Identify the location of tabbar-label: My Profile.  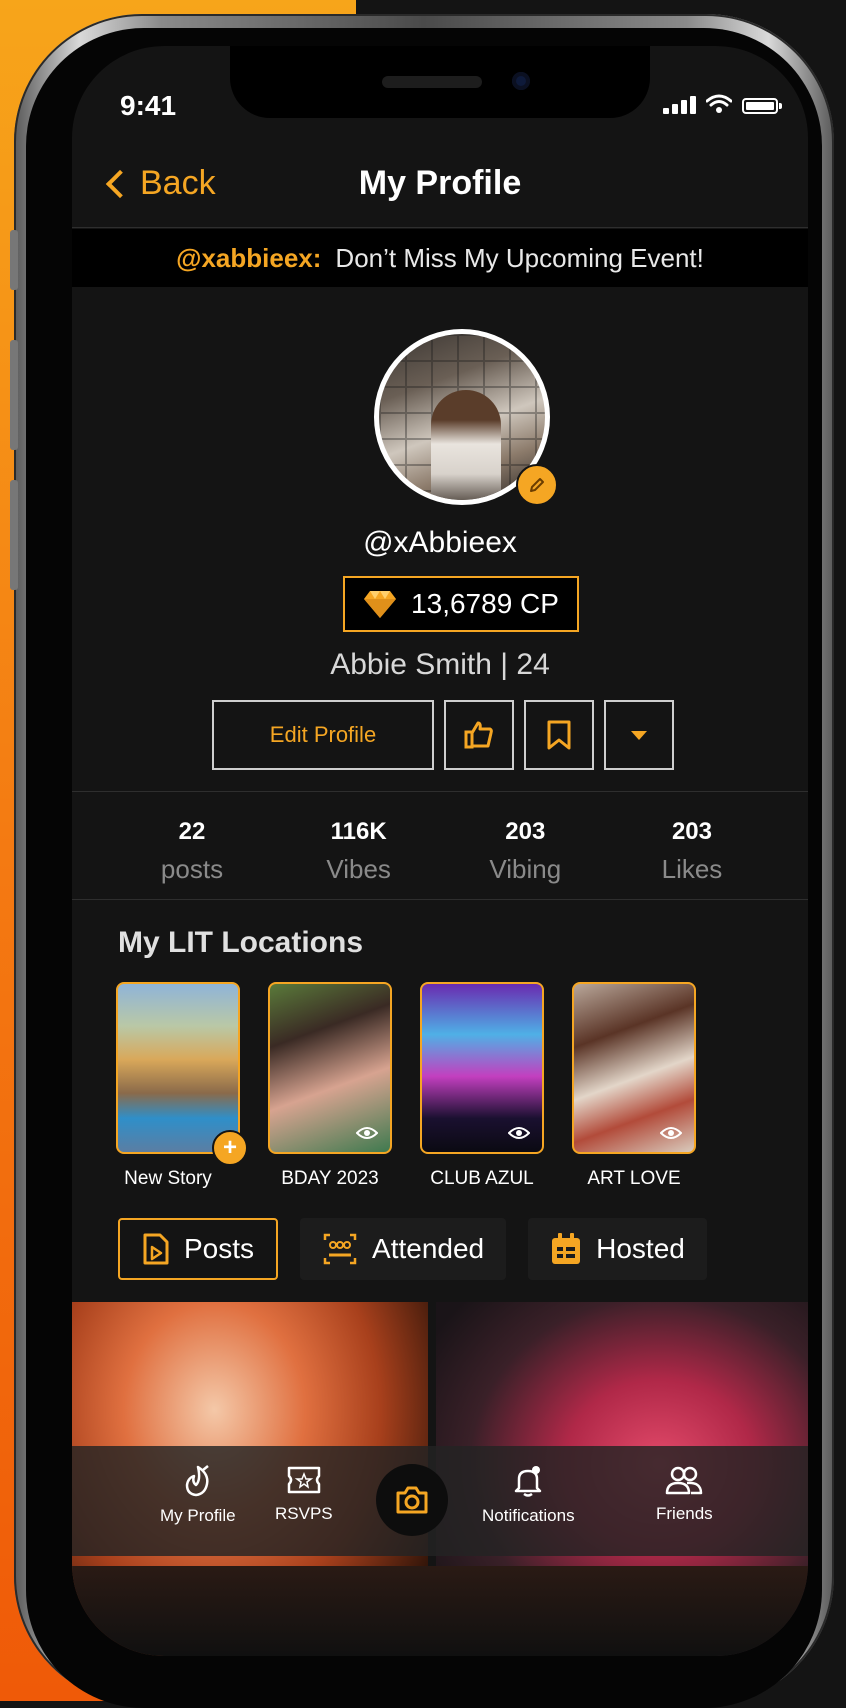
(198, 1515).